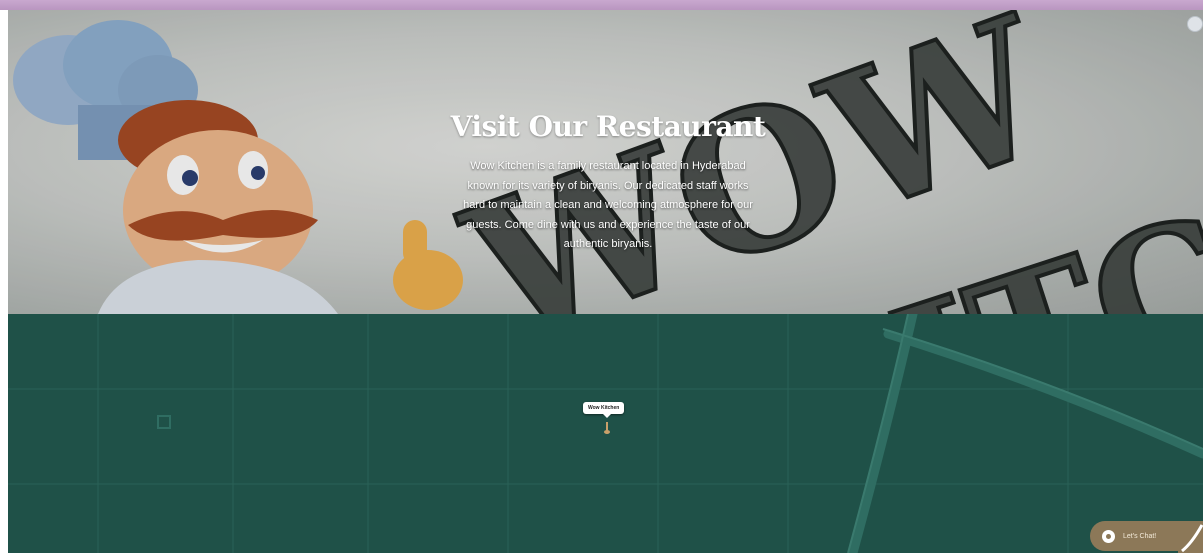 This screenshot has height=553, width=1203. I want to click on chat-button-tail, so click(1190, 537).